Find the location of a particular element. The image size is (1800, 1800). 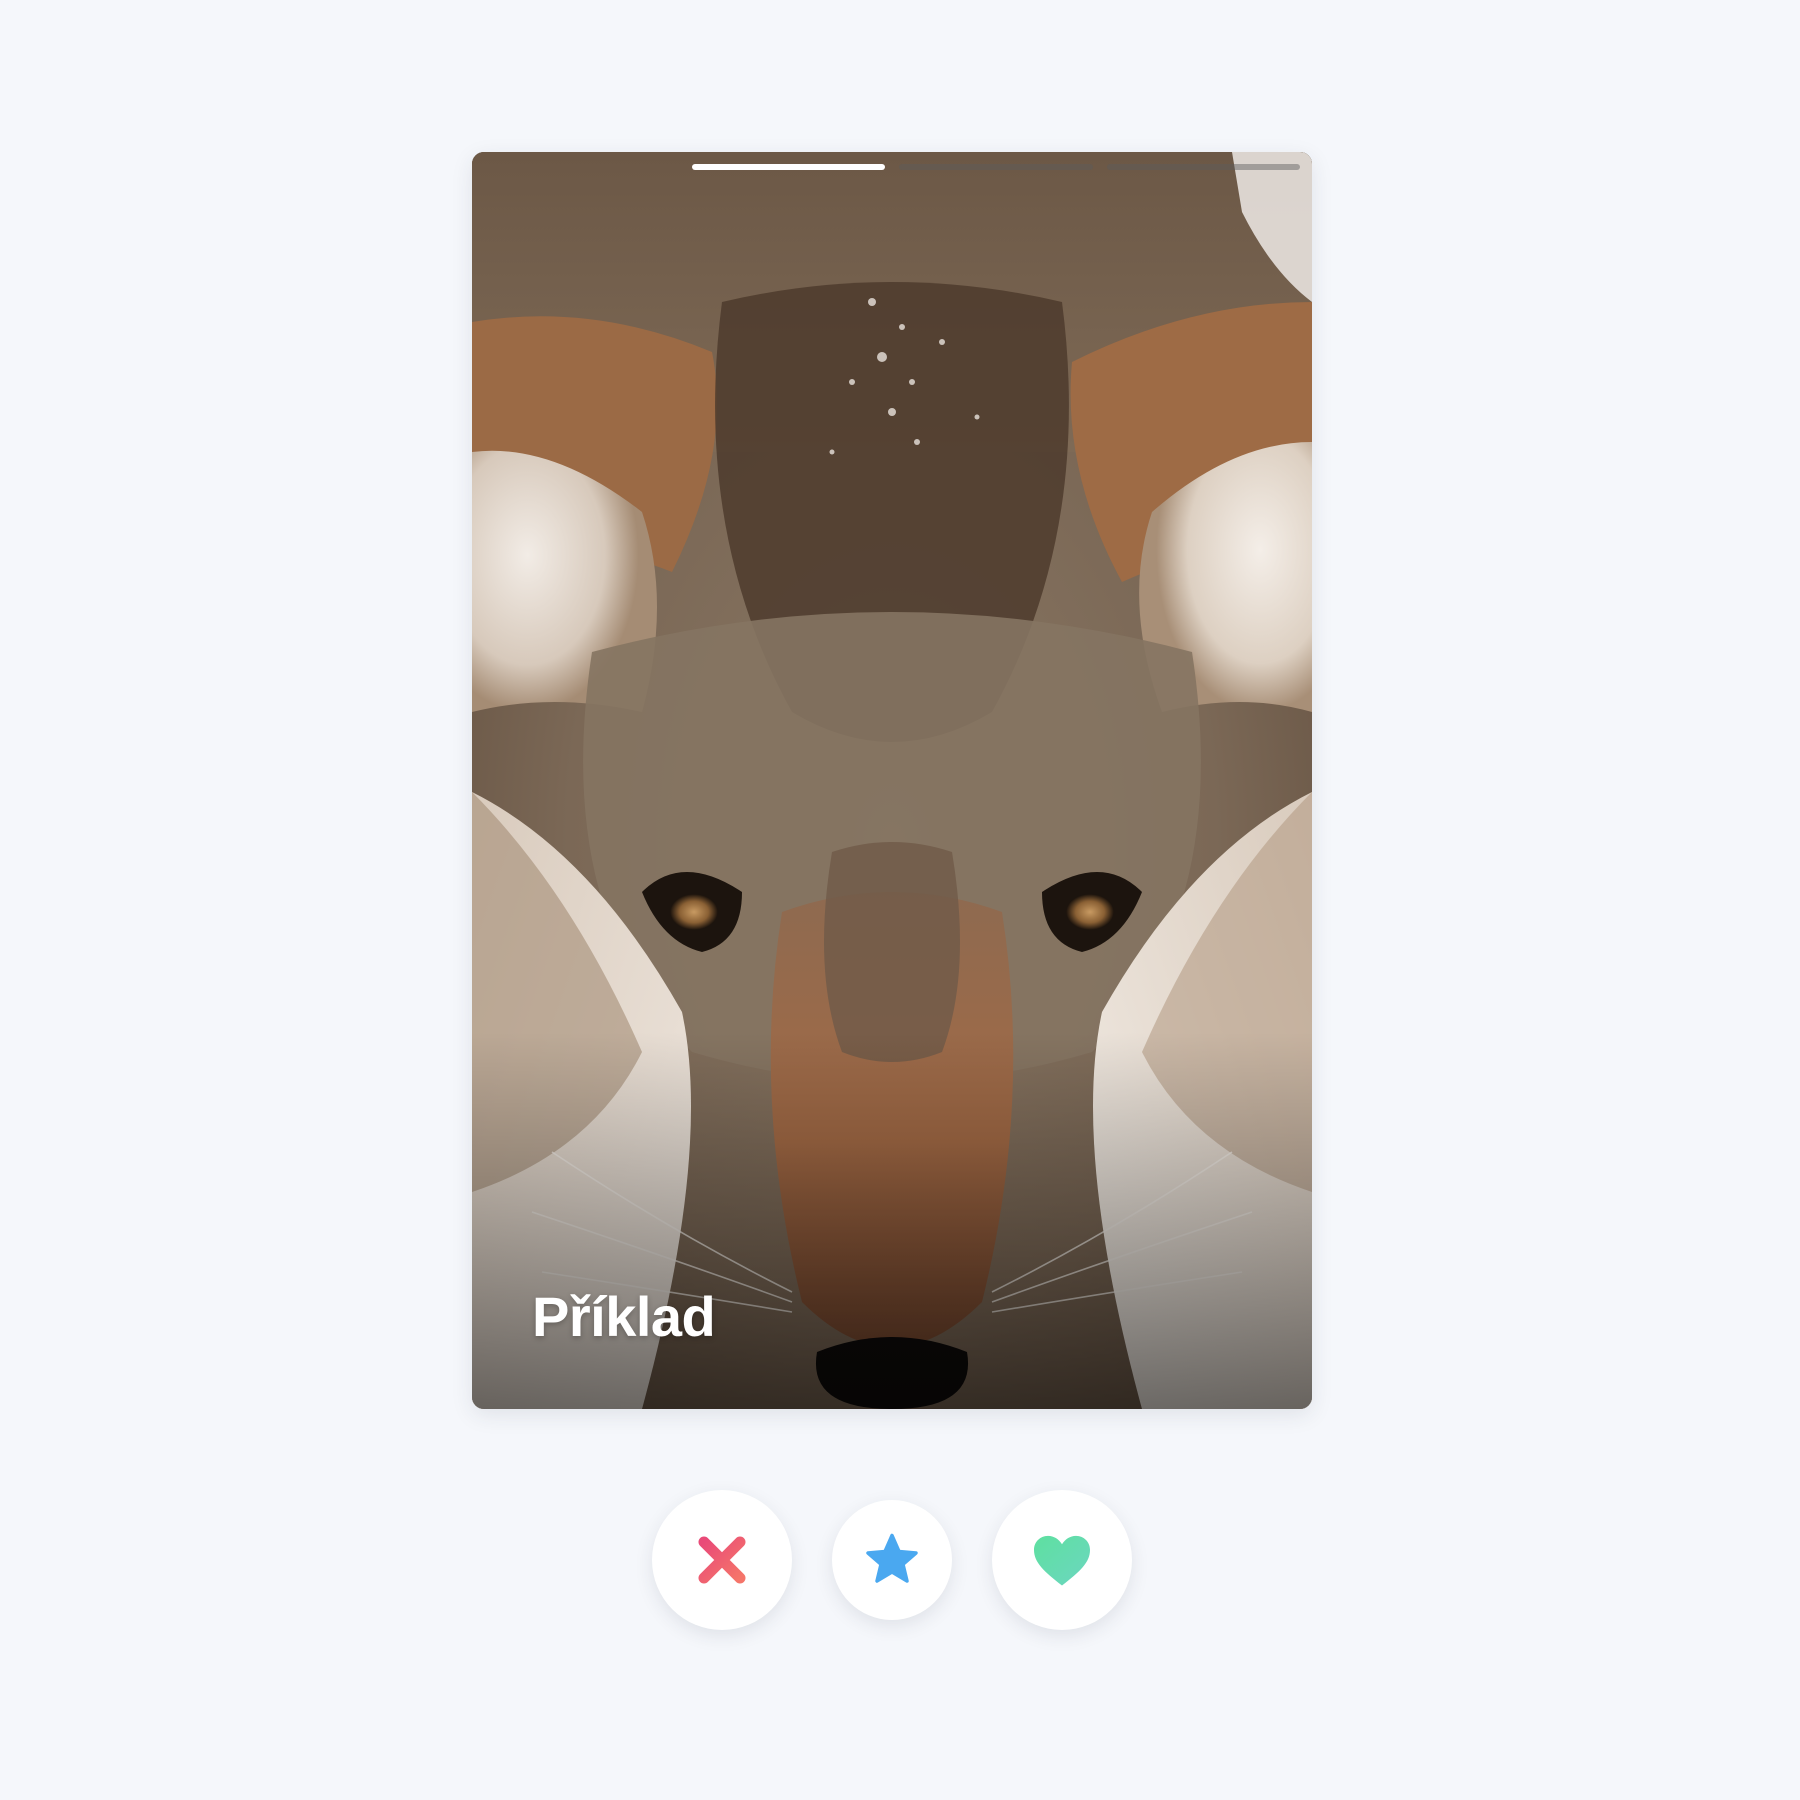

super-like-button is located at coordinates (892, 1560).